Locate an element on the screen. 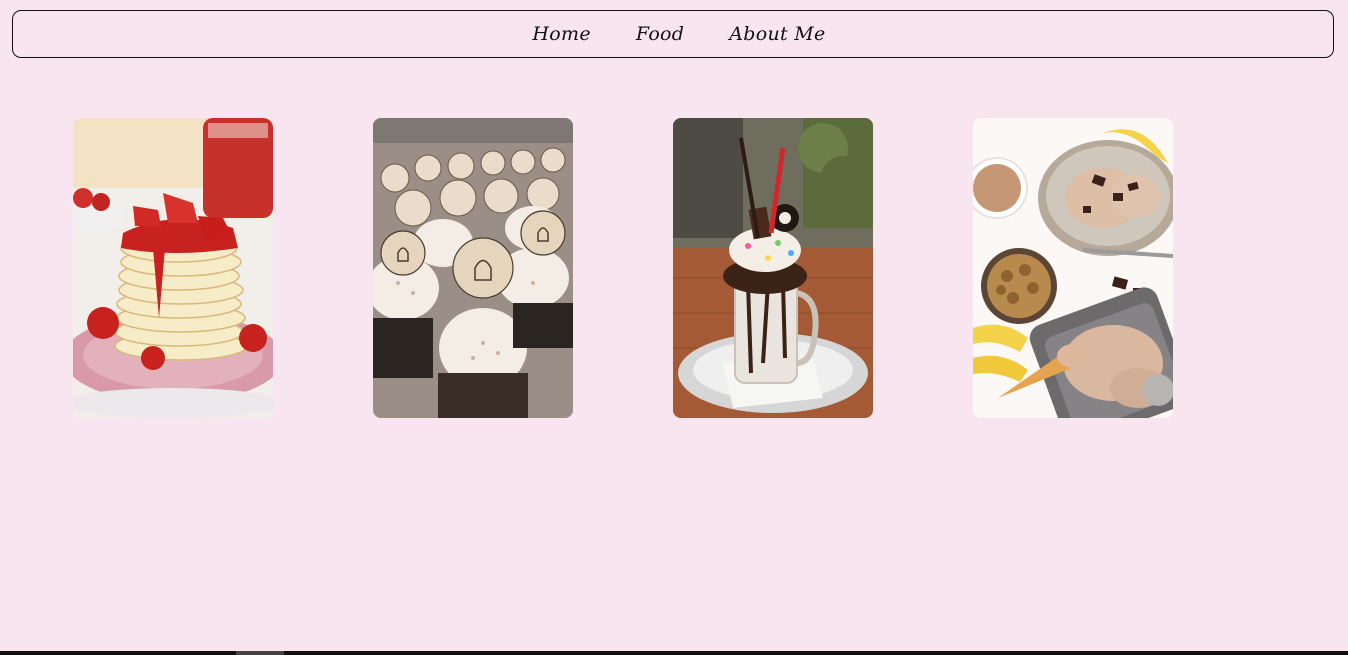  nav-link-about-me: About Me is located at coordinates (777, 34).